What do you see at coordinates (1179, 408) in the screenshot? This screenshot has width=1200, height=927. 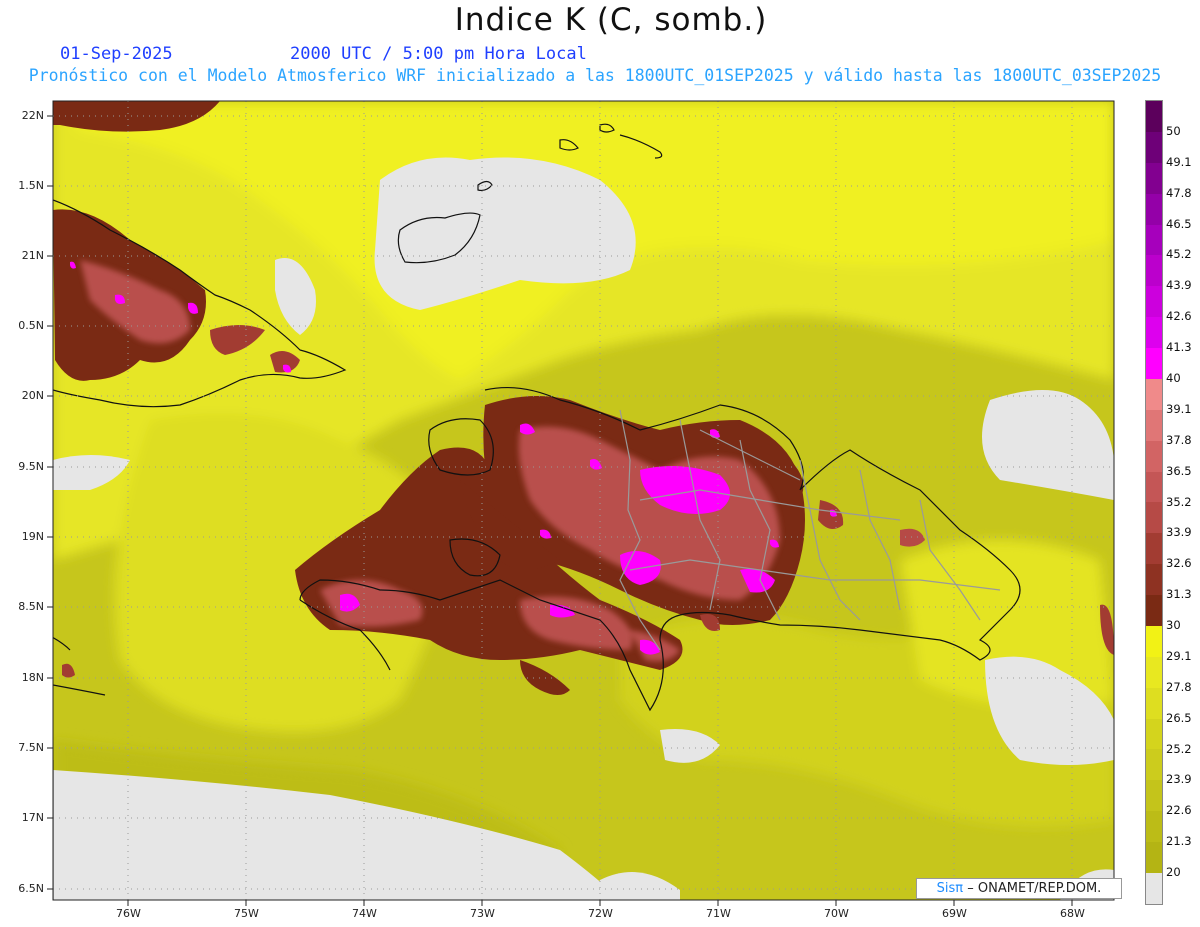 I see `colorbar-label: 39.1` at bounding box center [1179, 408].